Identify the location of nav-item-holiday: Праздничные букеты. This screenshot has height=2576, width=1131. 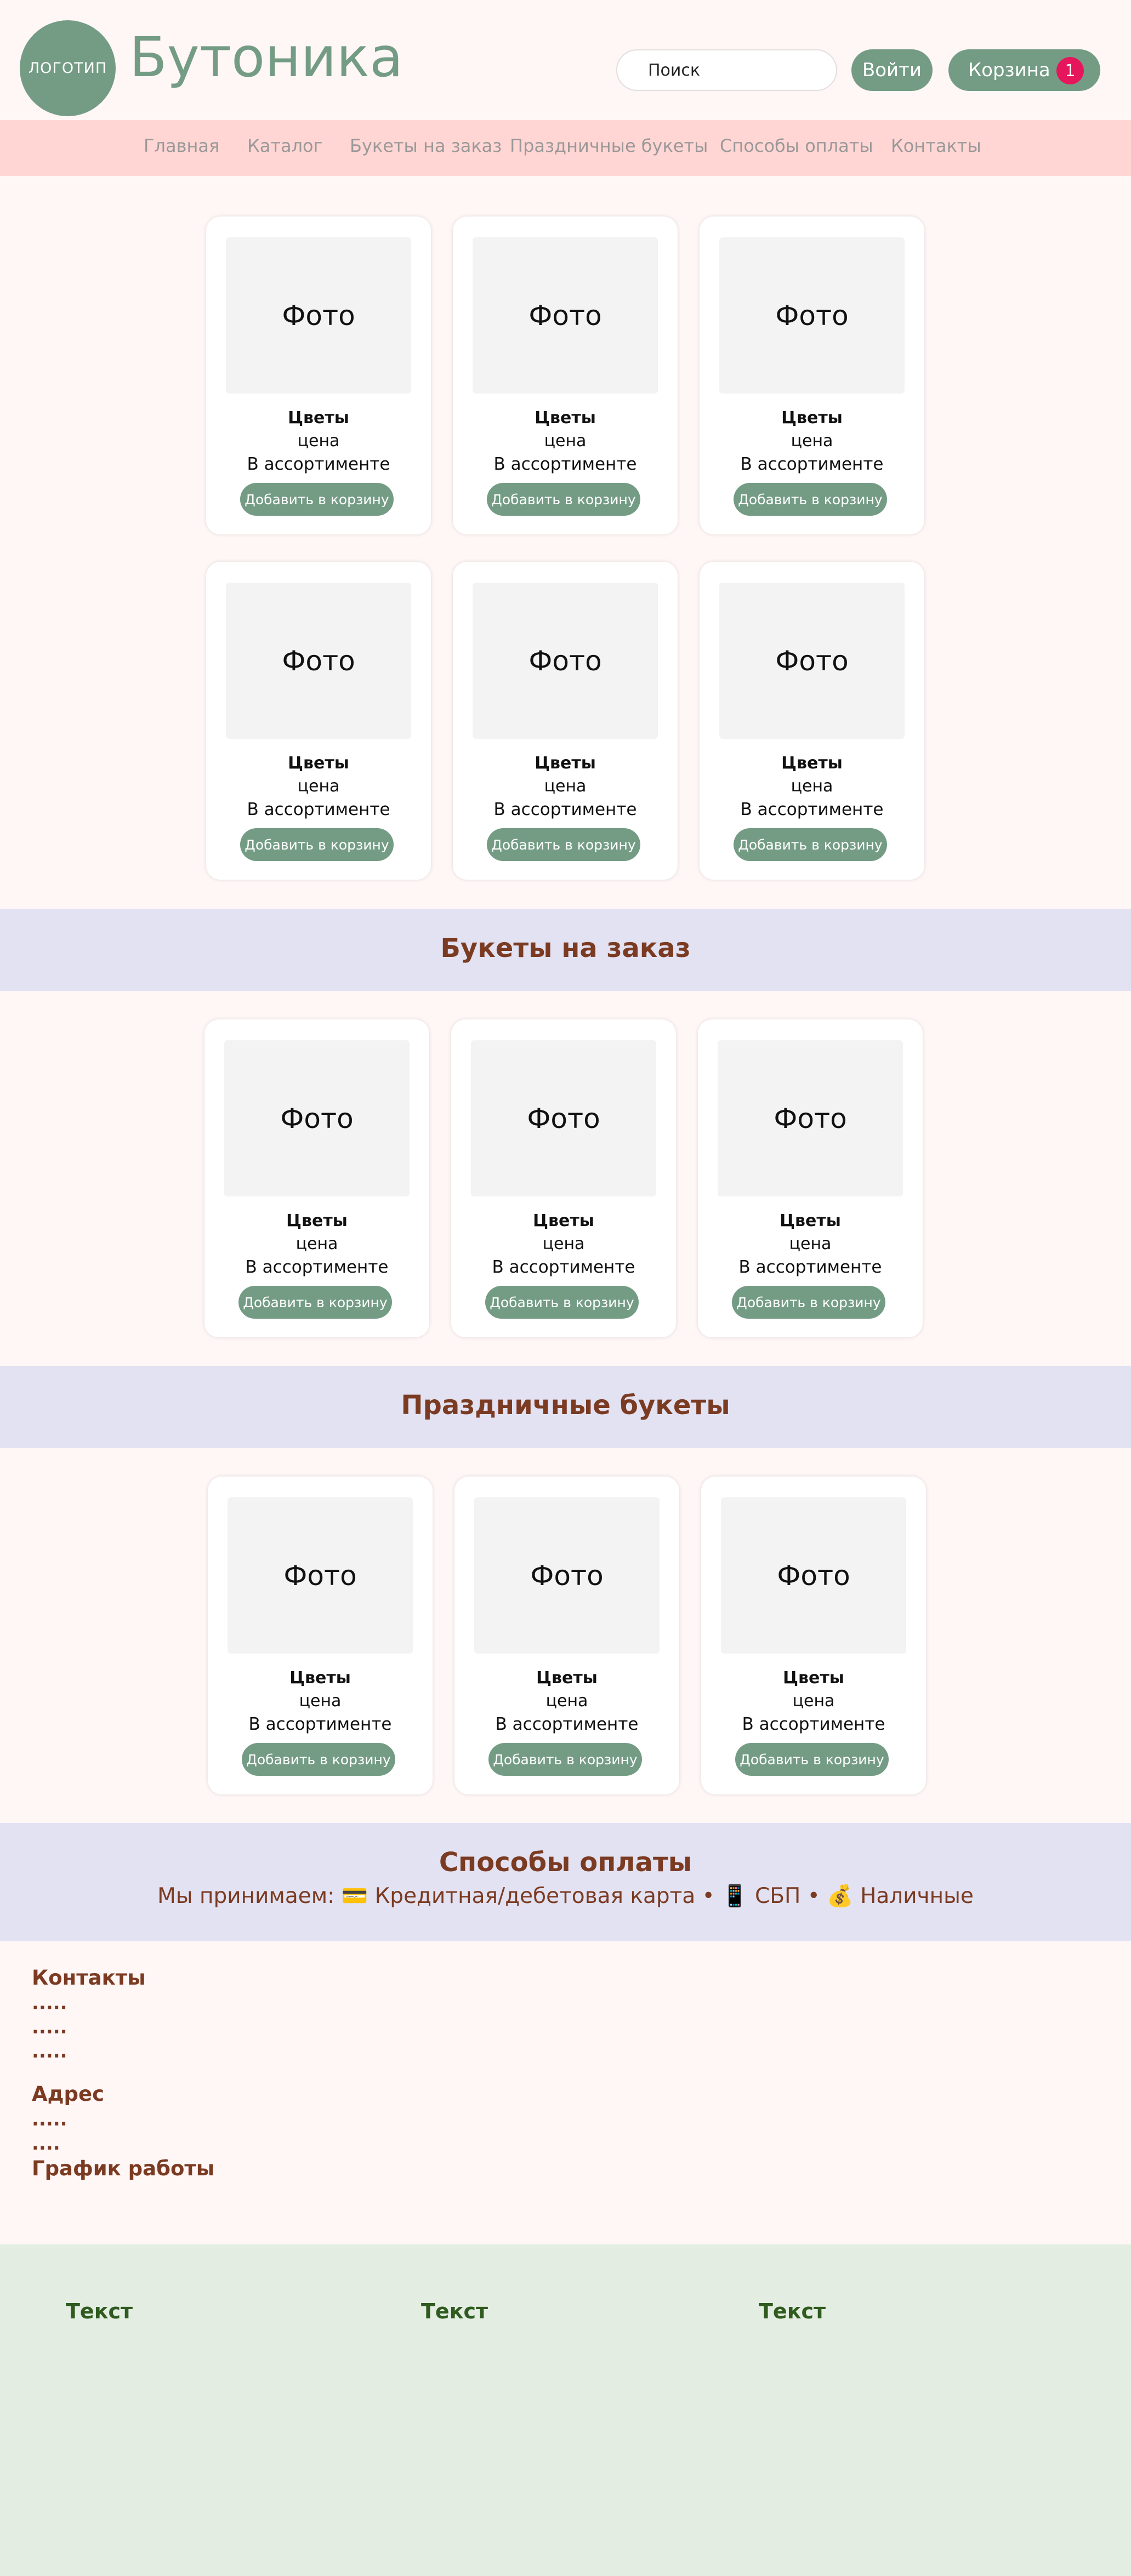
(609, 145).